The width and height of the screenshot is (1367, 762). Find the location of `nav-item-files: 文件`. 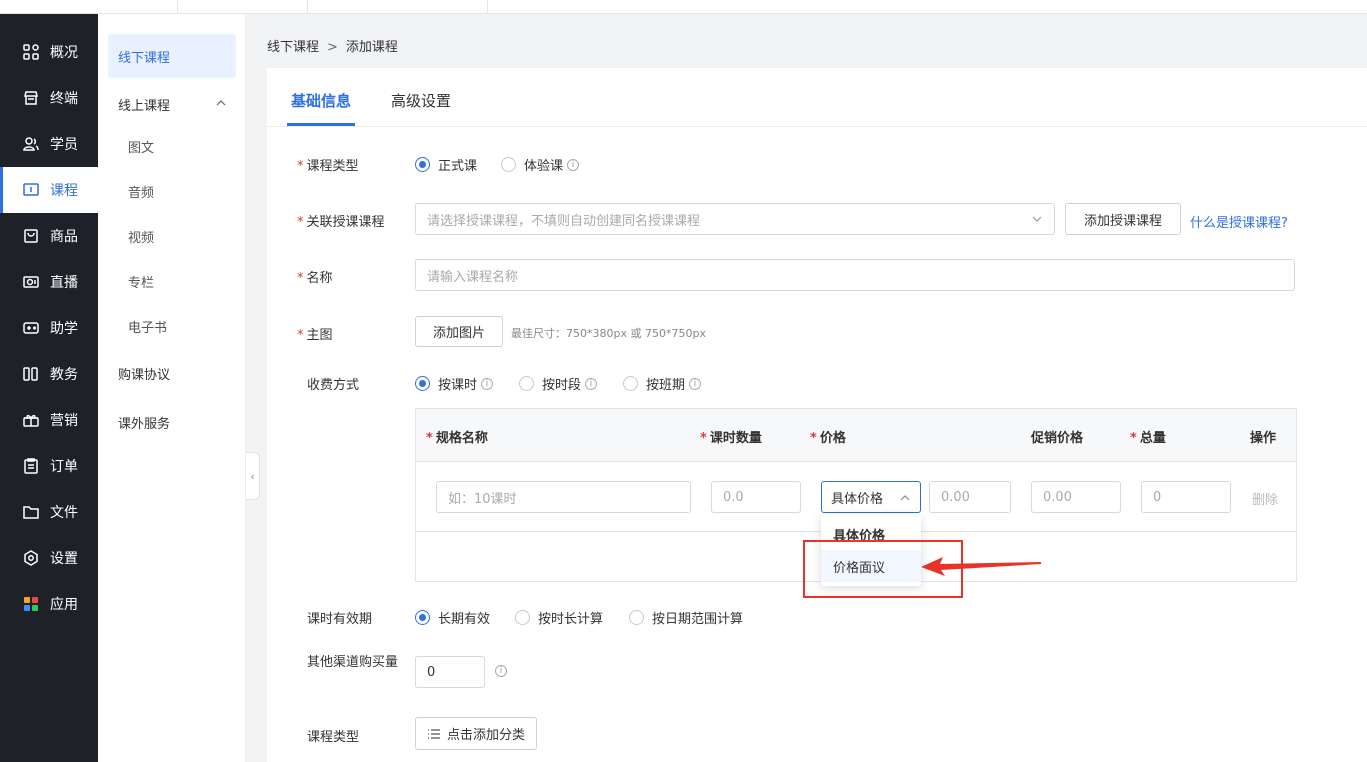

nav-item-files: 文件 is located at coordinates (49, 512).